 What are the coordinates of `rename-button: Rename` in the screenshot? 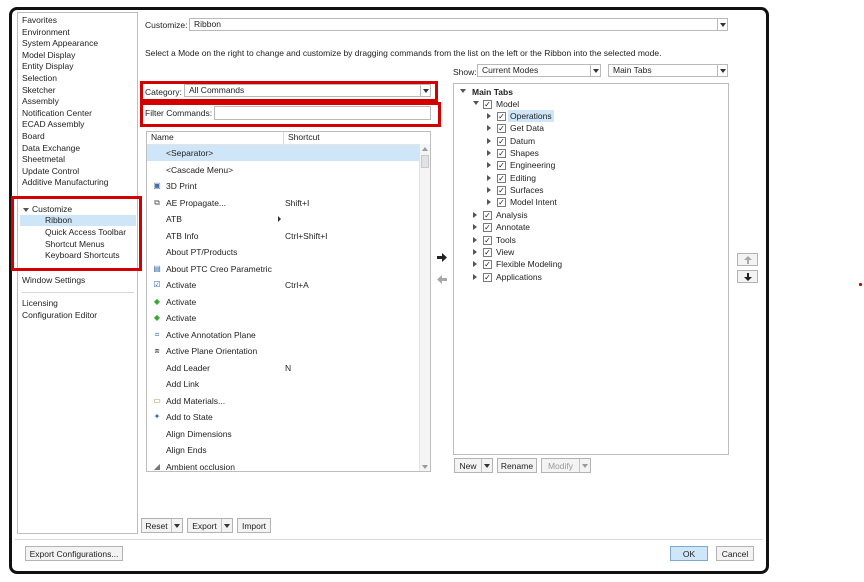 It's located at (517, 465).